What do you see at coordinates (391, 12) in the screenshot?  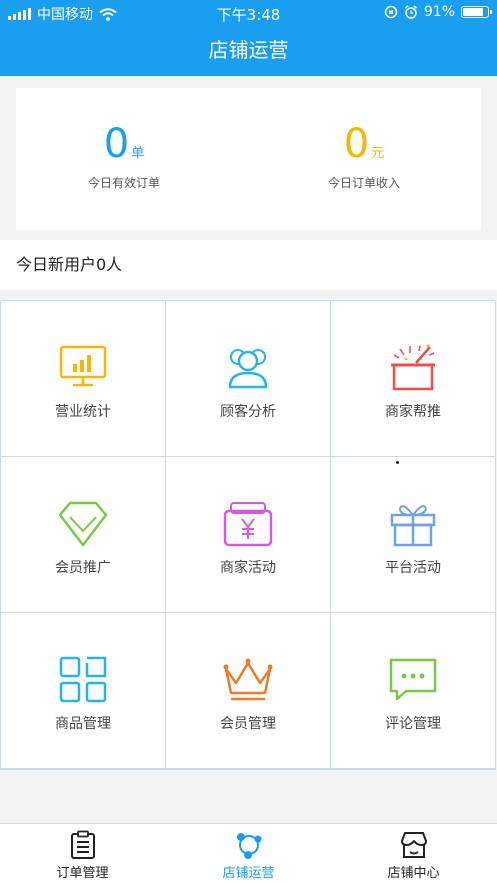 I see `rotation-lock-icon` at bounding box center [391, 12].